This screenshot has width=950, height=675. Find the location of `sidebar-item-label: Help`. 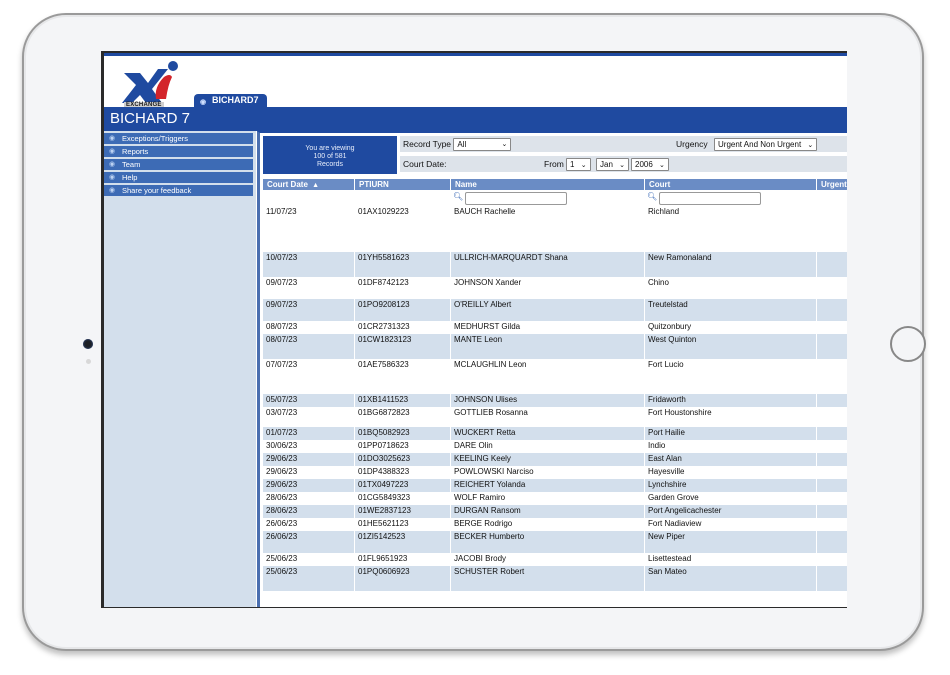

sidebar-item-label: Help is located at coordinates (130, 177).